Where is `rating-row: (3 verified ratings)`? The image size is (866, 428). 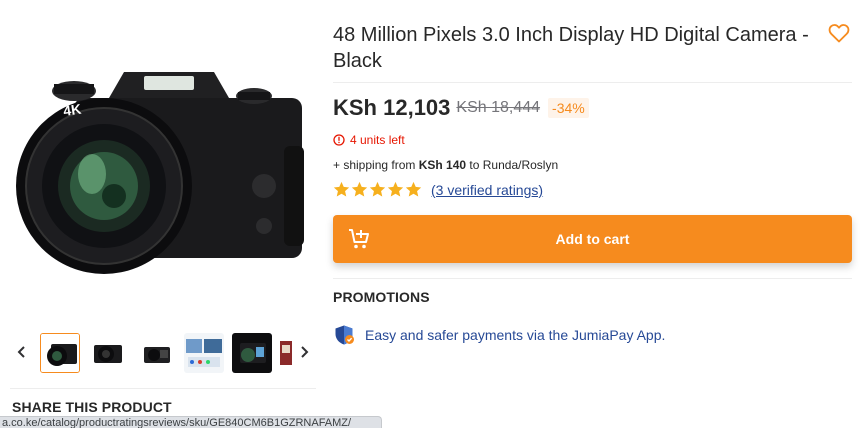 rating-row: (3 verified ratings) is located at coordinates (438, 189).